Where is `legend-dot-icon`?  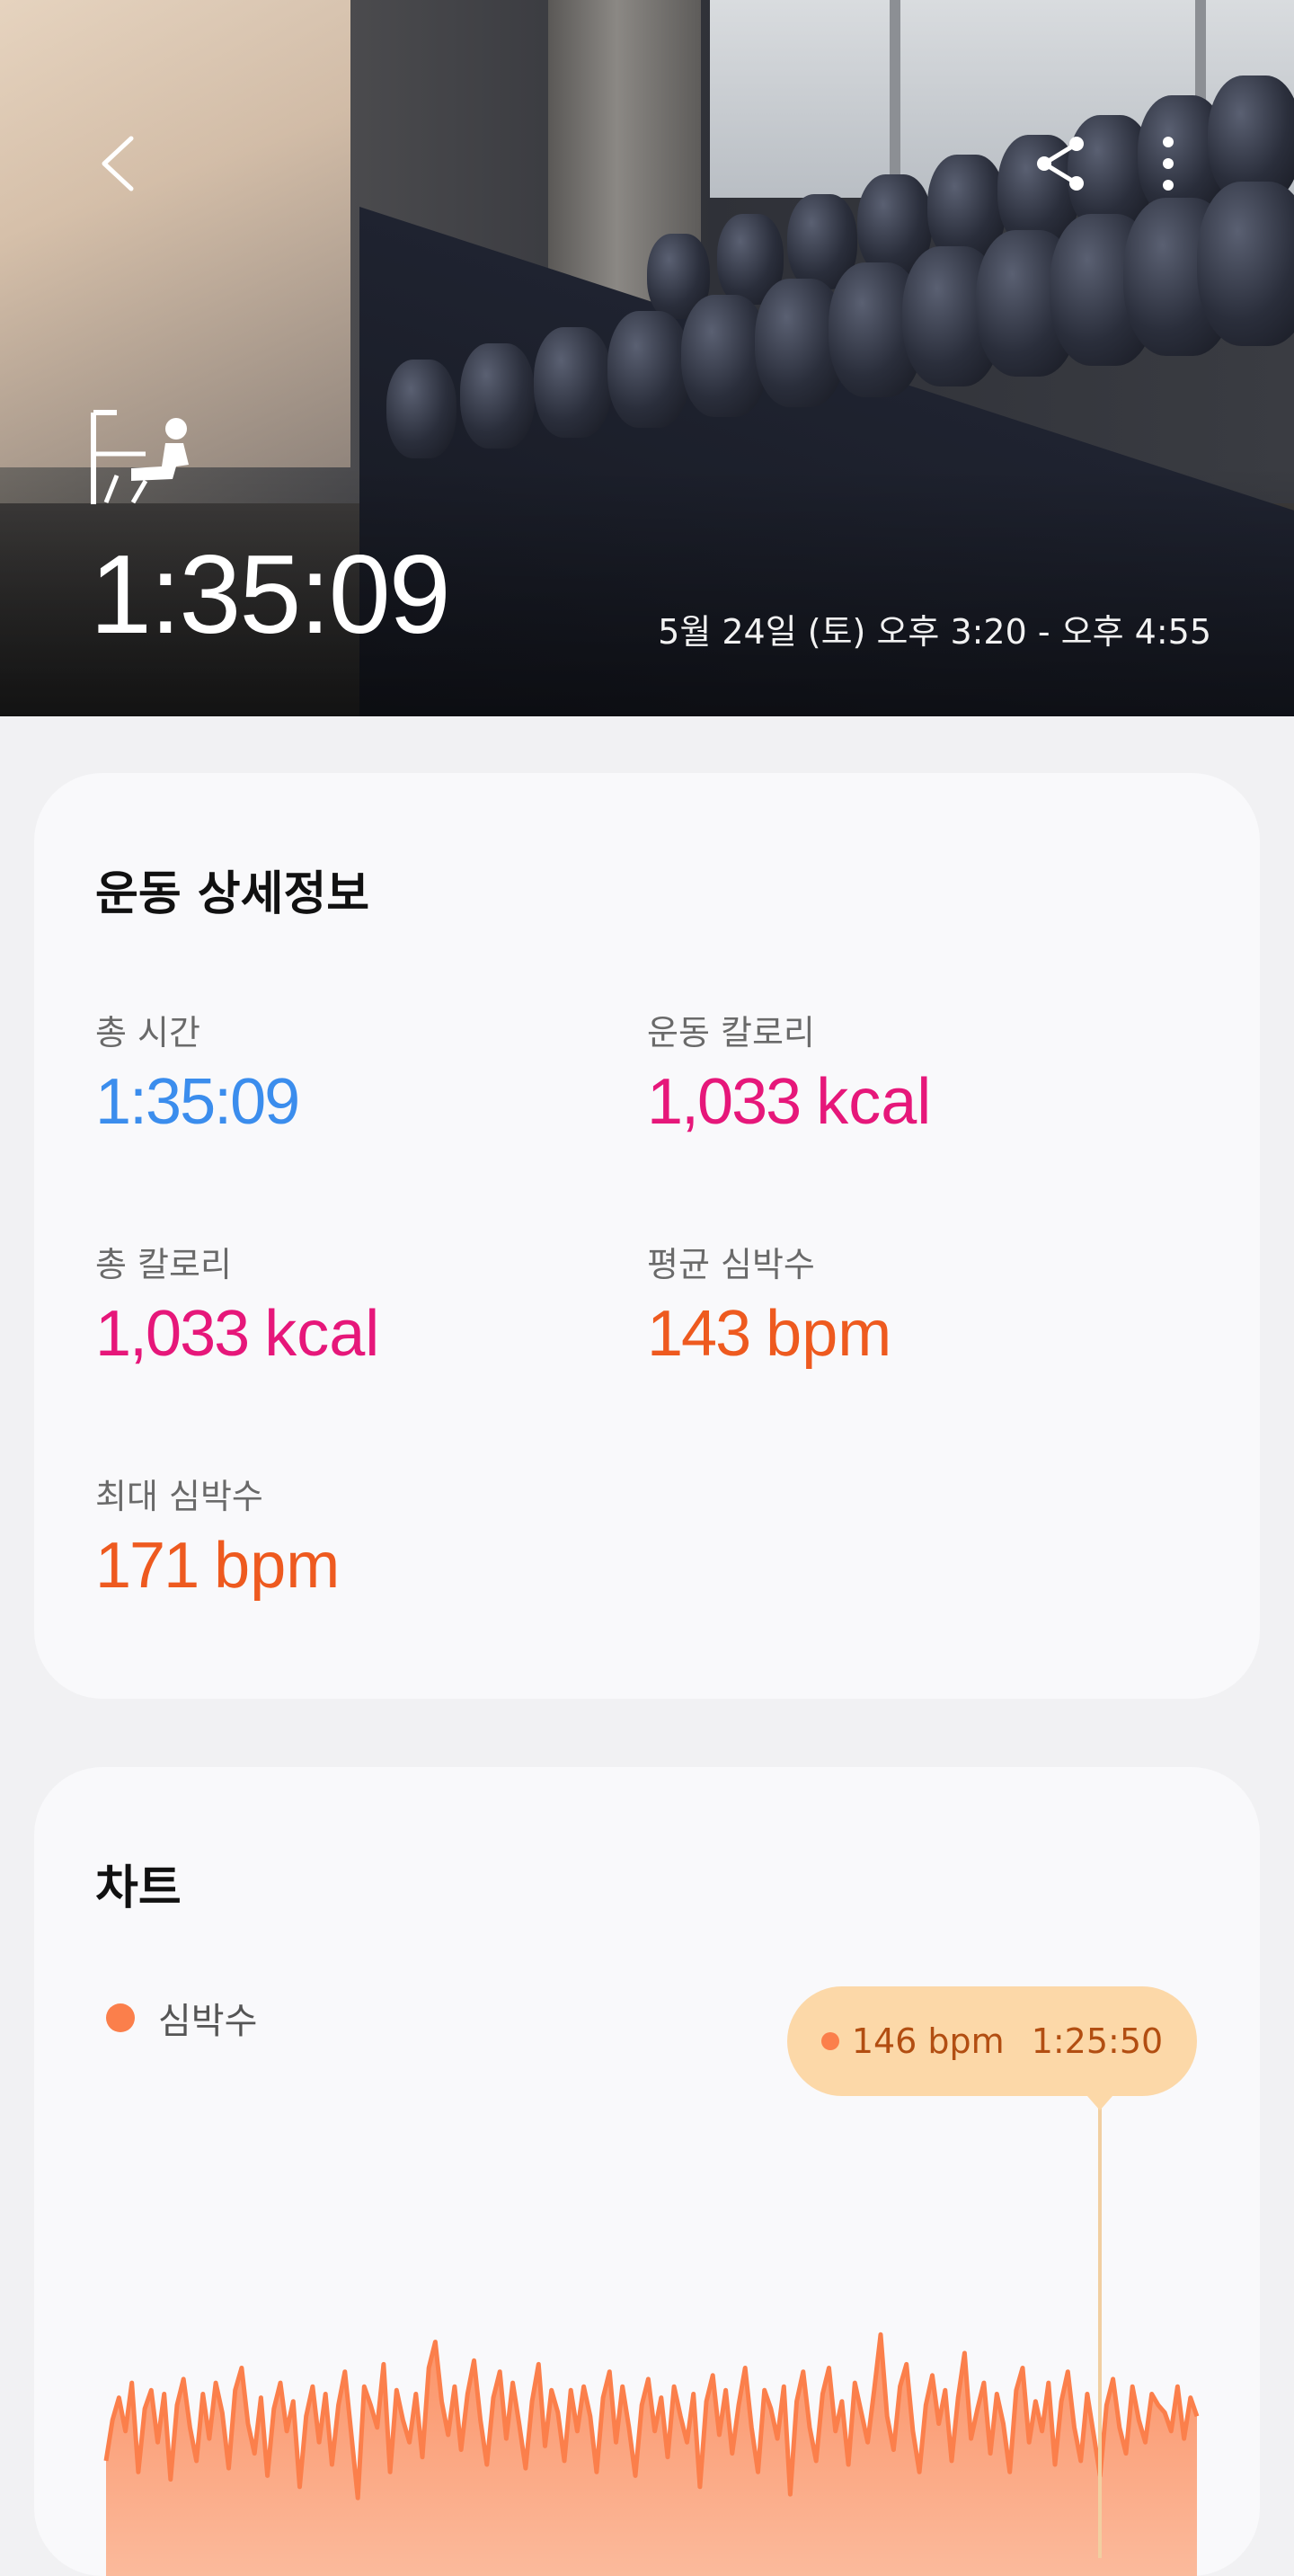
legend-dot-icon is located at coordinates (120, 2017).